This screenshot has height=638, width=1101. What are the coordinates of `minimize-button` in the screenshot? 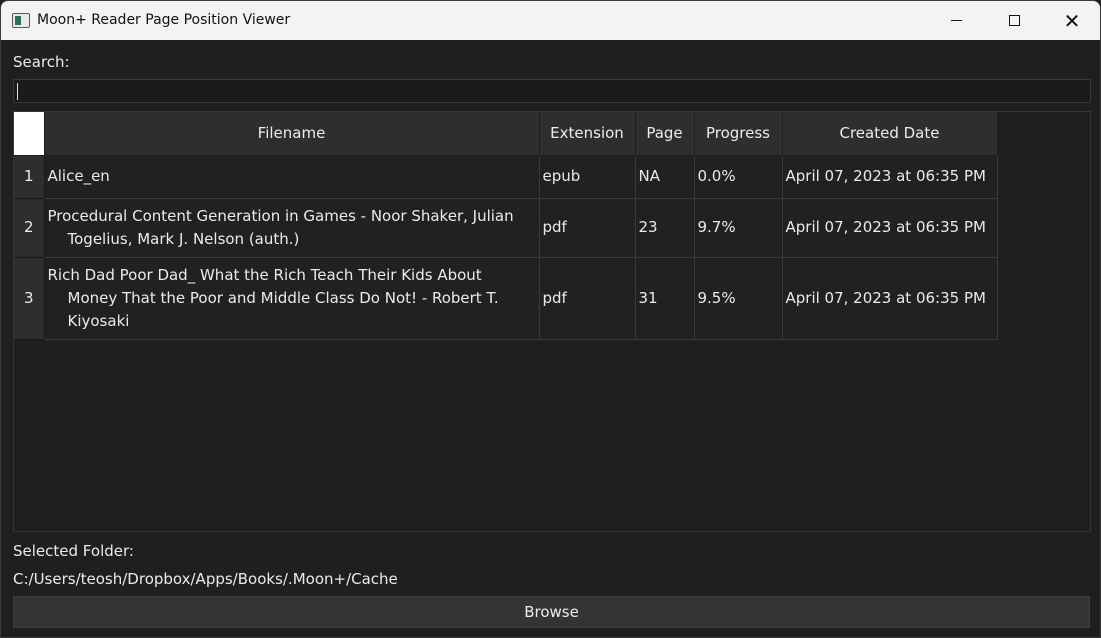 It's located at (956, 20).